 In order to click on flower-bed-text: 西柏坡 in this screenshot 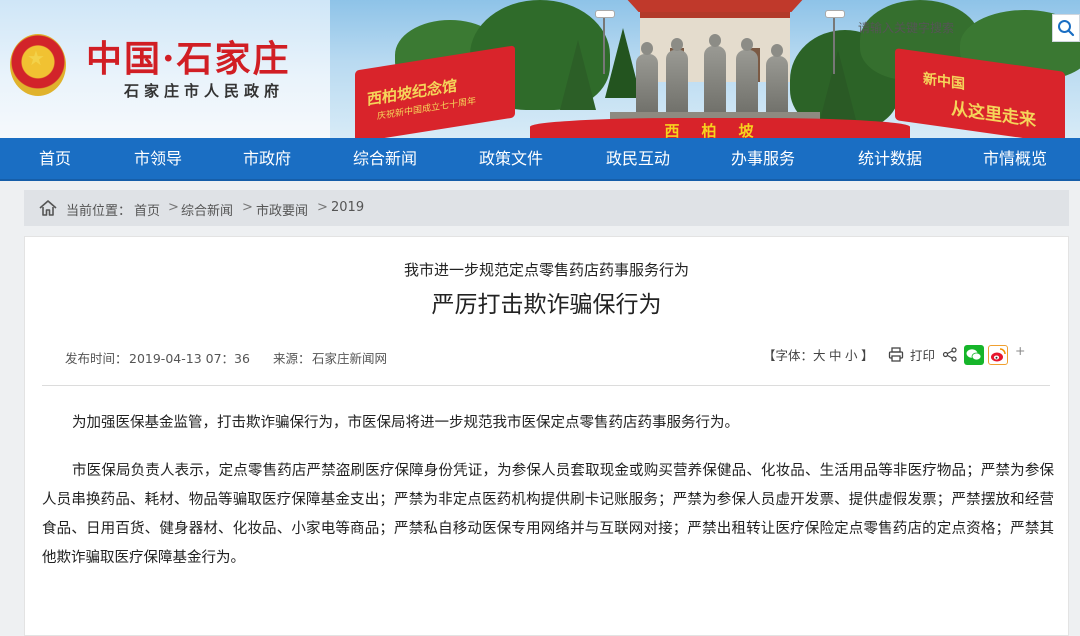, I will do `click(720, 130)`.